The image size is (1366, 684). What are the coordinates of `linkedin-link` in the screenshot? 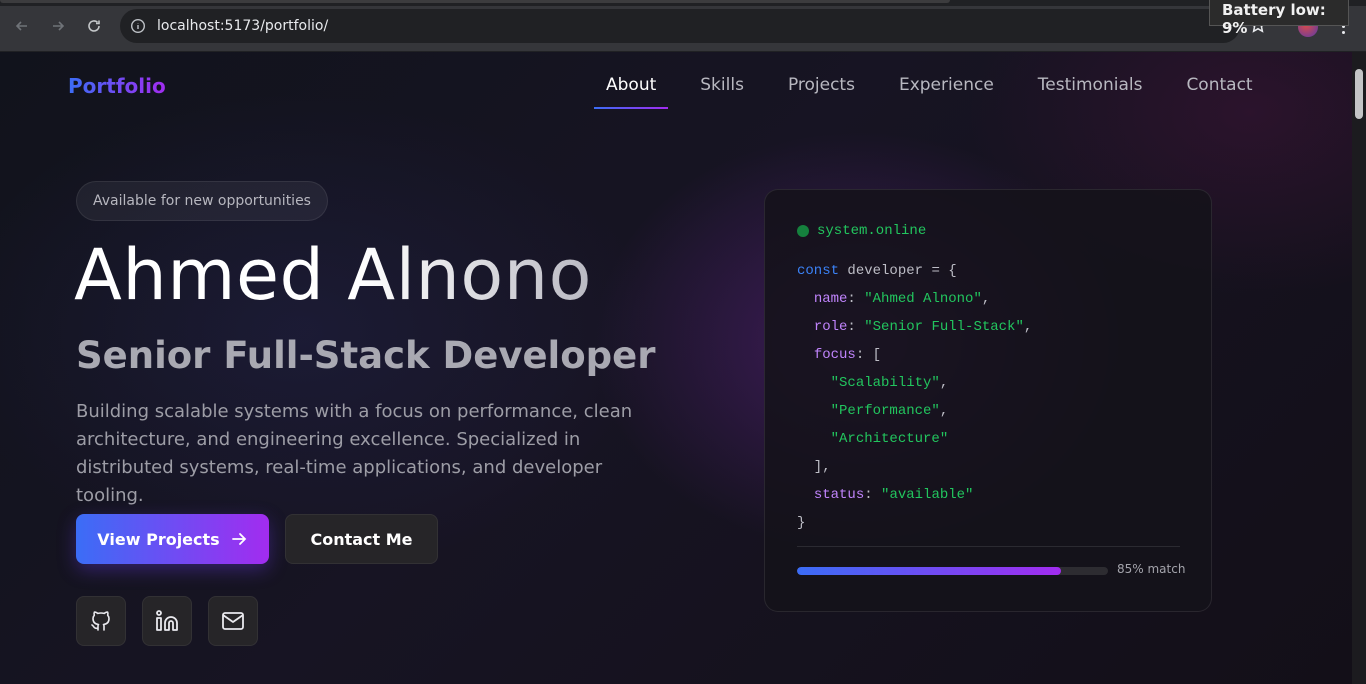 It's located at (167, 621).